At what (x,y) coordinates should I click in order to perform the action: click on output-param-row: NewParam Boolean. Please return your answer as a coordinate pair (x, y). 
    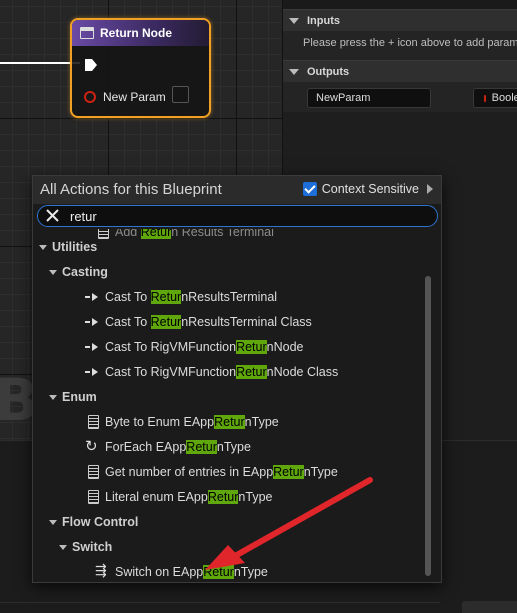
    Looking at the image, I should click on (400, 97).